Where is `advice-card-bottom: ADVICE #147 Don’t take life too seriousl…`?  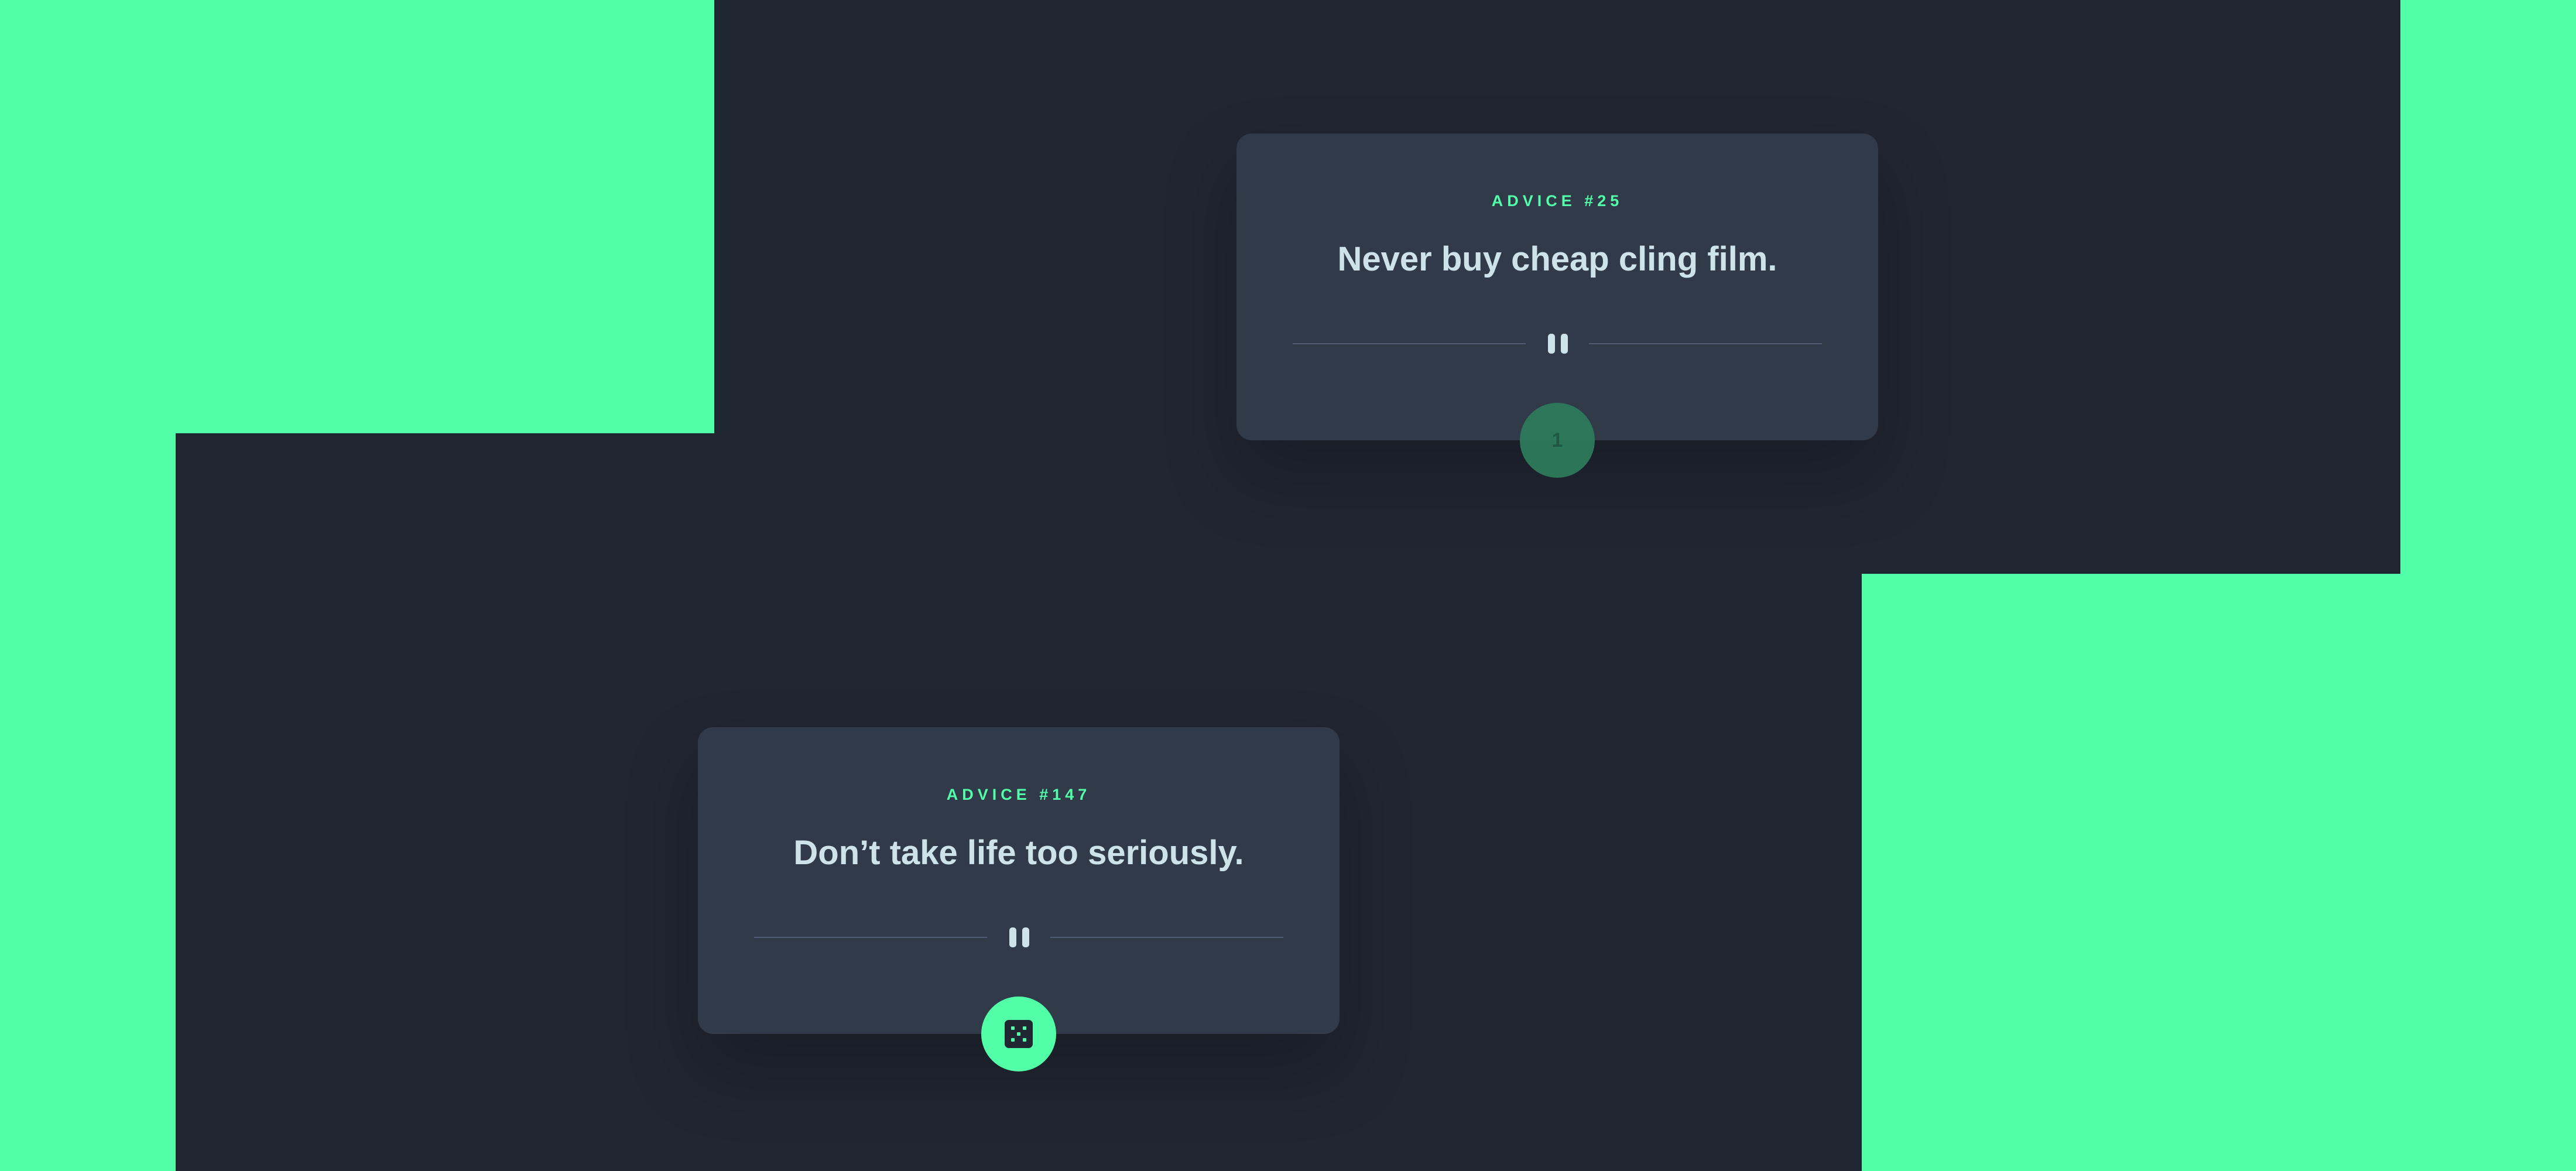
advice-card-bottom: ADVICE #147 Don’t take life too seriousl… is located at coordinates (1019, 899).